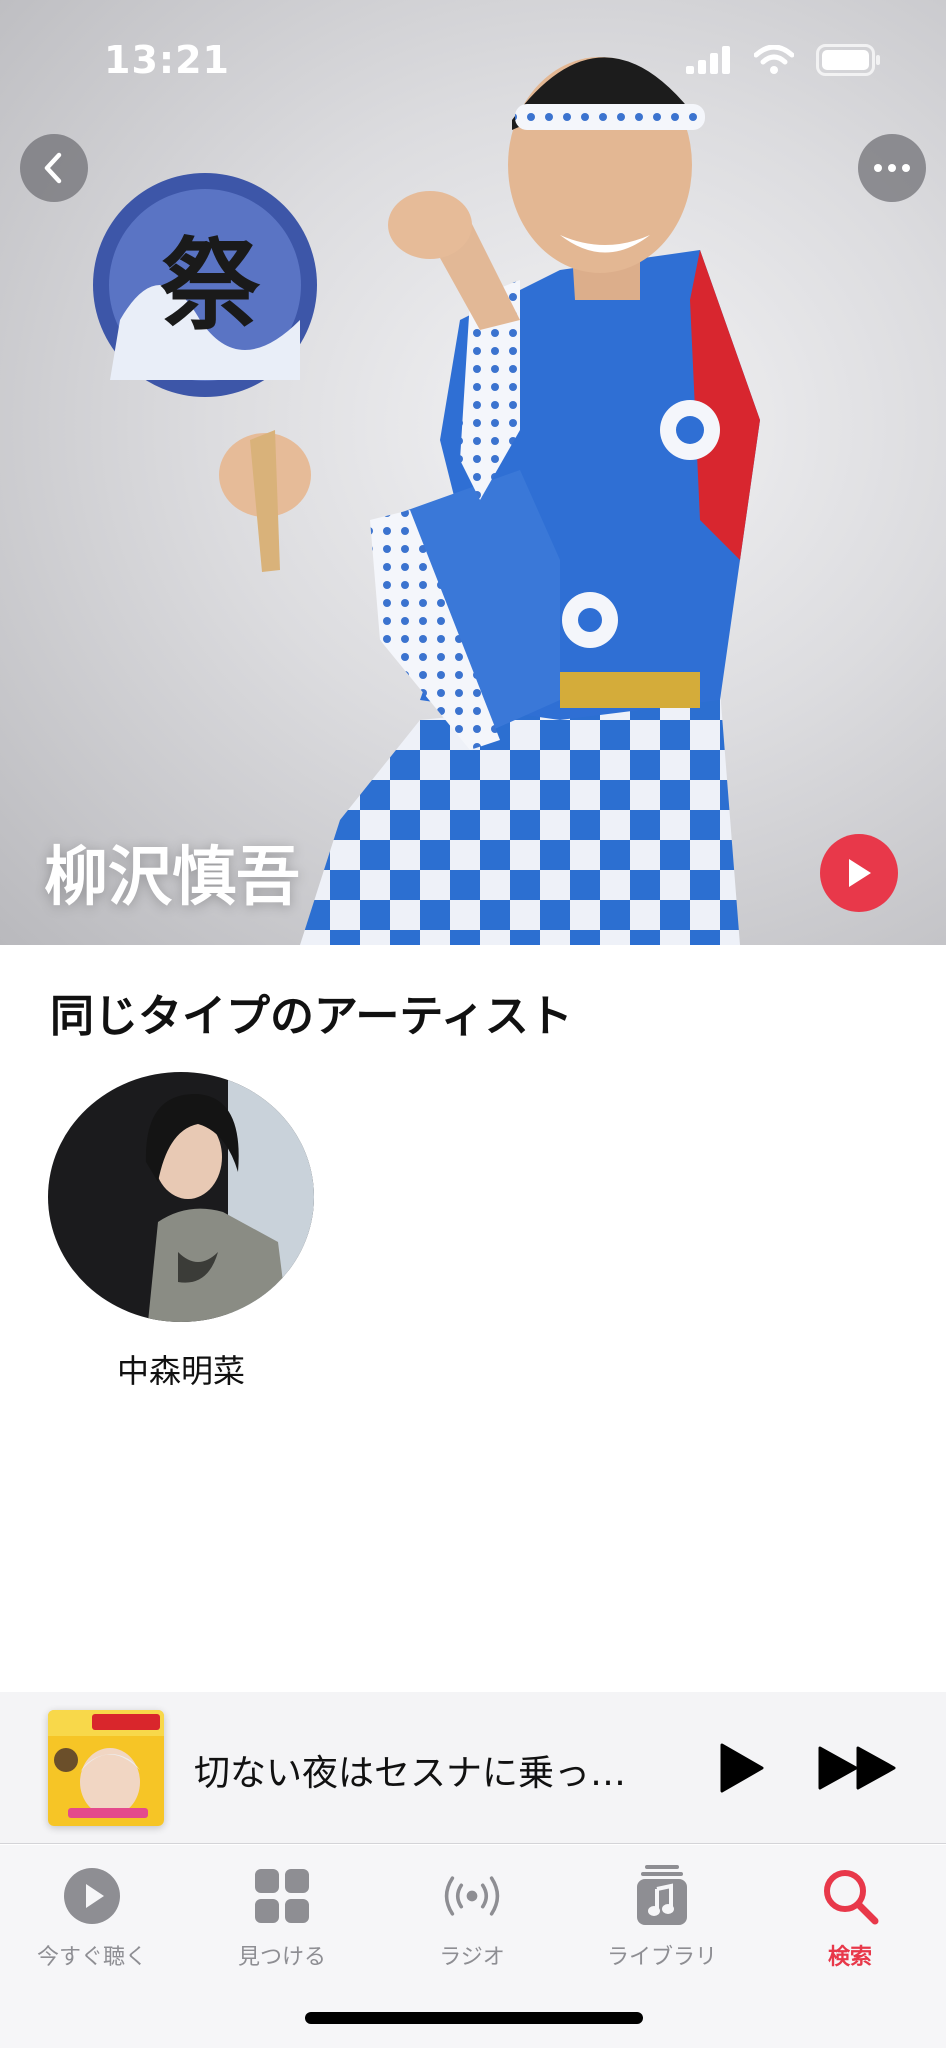 The height and width of the screenshot is (2048, 946). Describe the element at coordinates (181, 1197) in the screenshot. I see `avatar` at that location.